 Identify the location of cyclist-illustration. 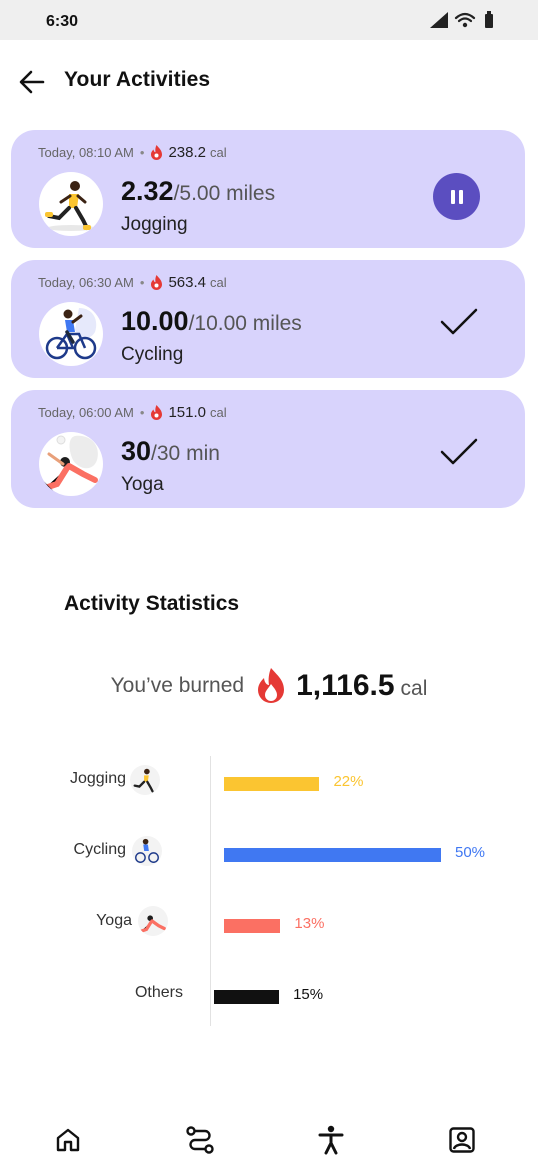
(71, 334).